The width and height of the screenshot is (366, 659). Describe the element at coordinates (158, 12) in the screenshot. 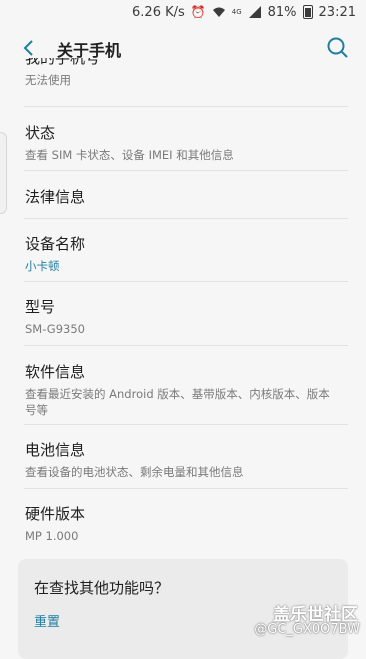

I see `network-speed: 6.26 K/s` at that location.